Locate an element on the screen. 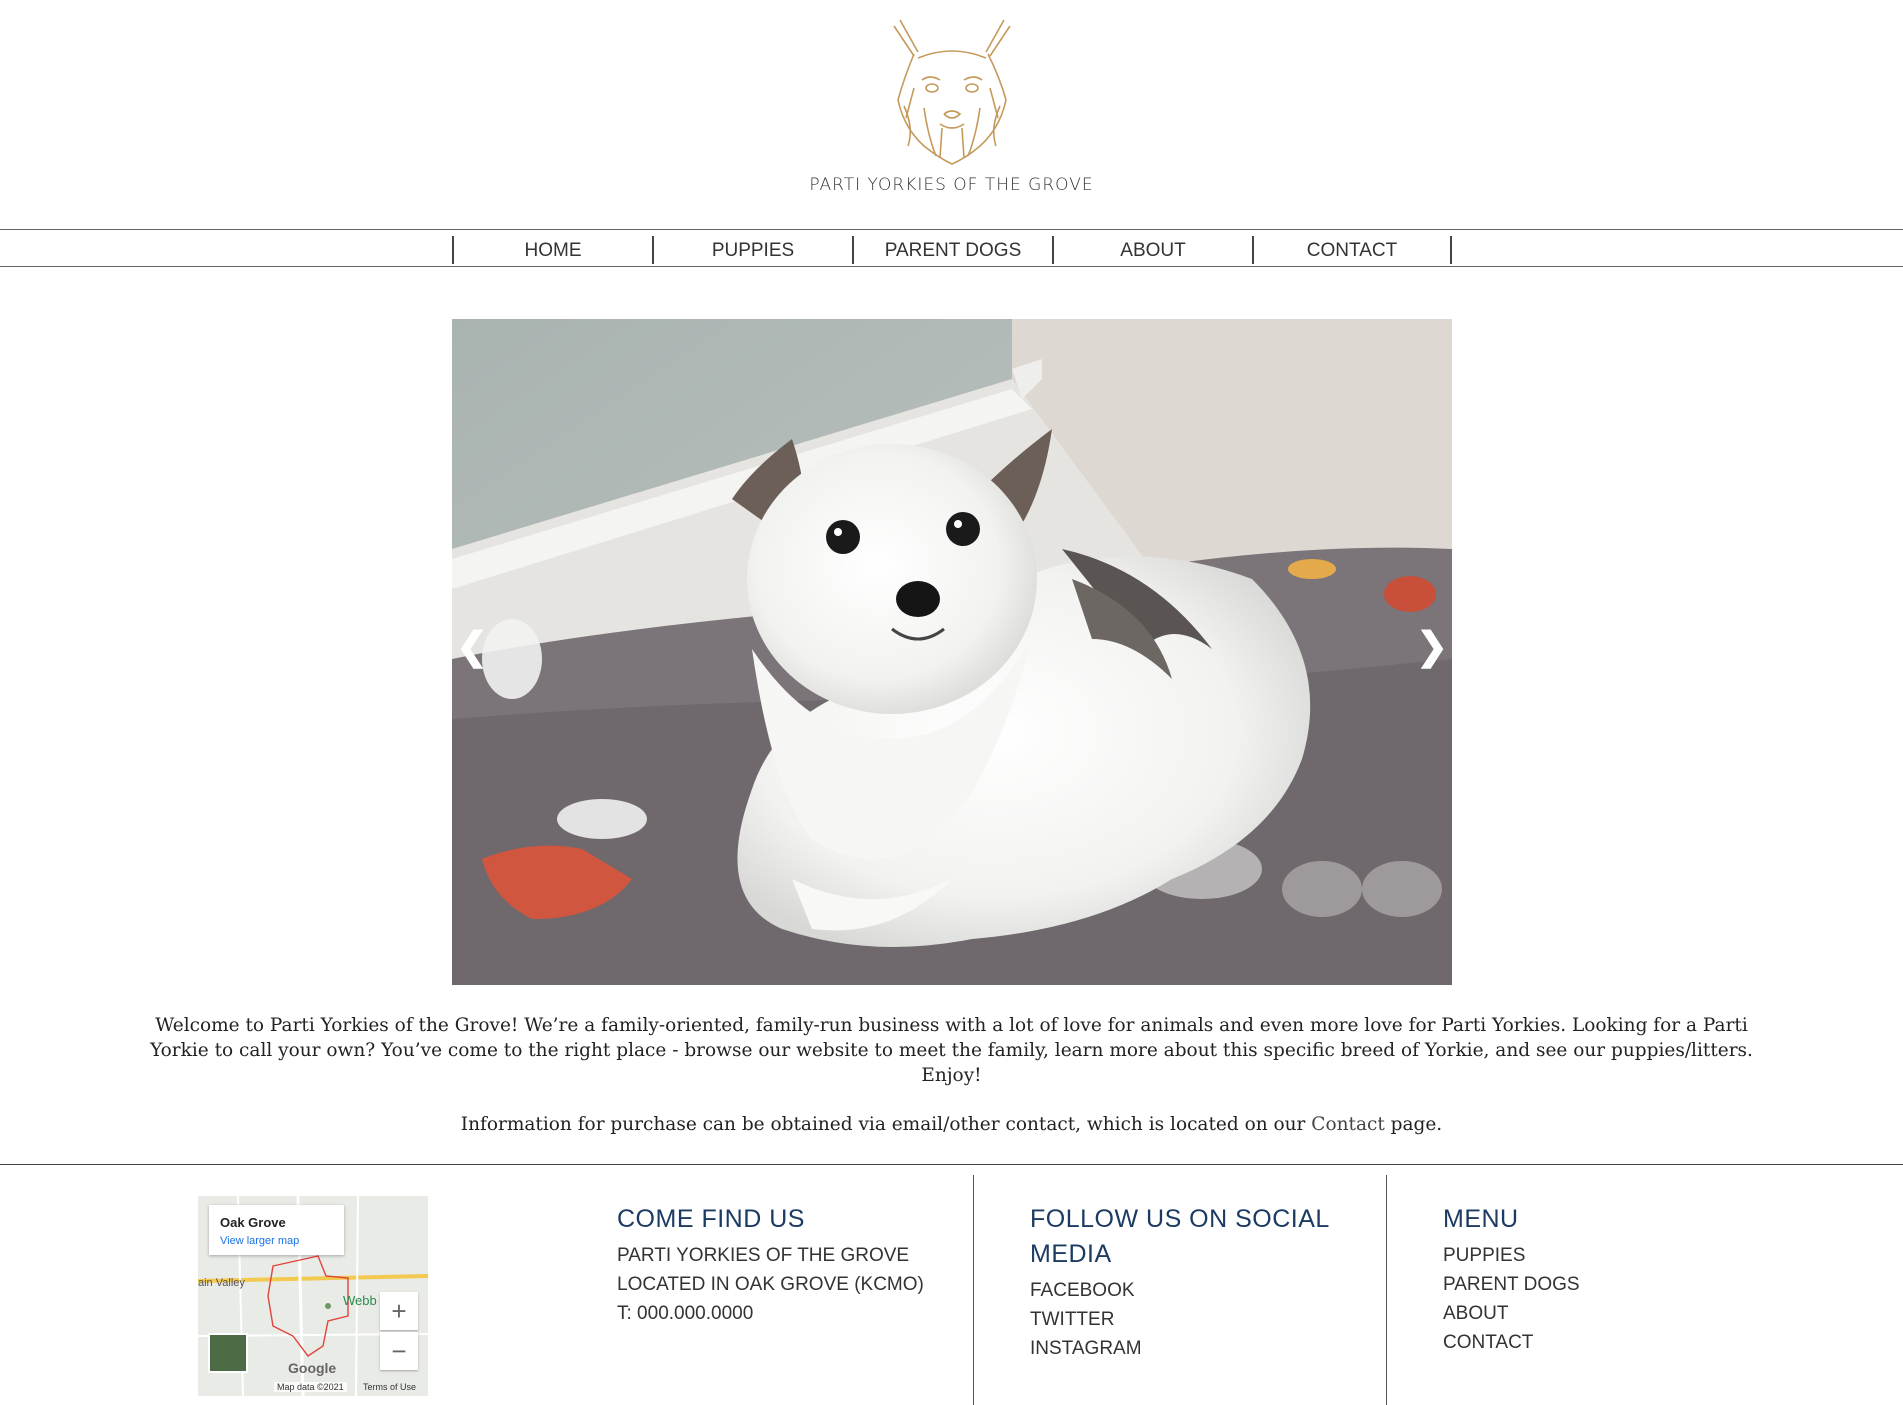 The width and height of the screenshot is (1903, 1405). map-zoom-in-button: + is located at coordinates (399, 1311).